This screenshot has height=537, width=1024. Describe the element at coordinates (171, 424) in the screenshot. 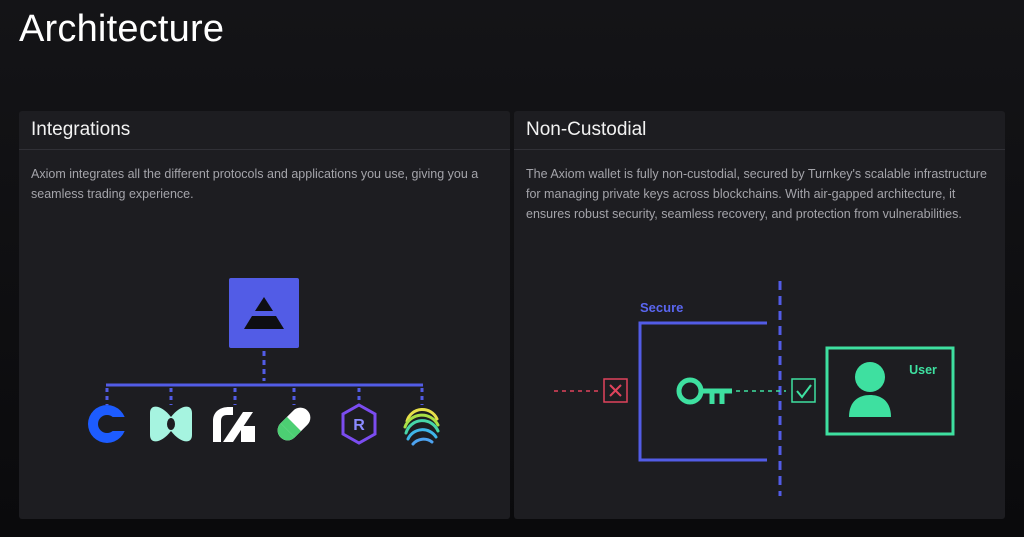

I see `hyperliquid-icon` at that location.